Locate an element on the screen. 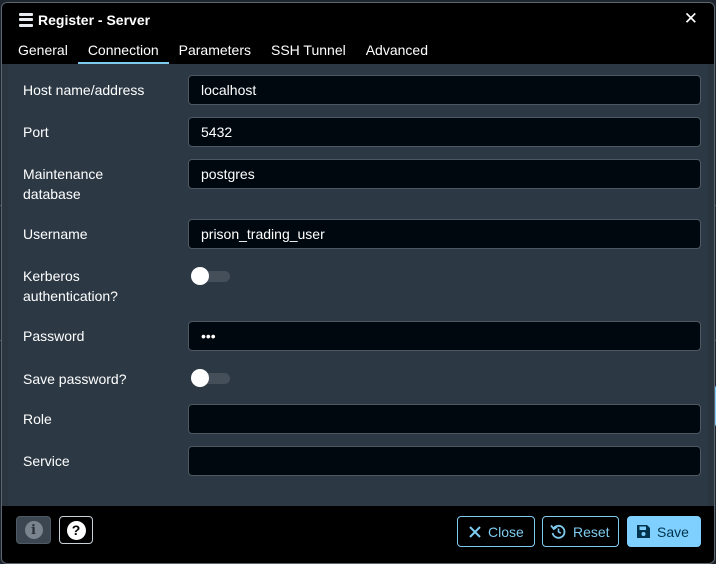  server-icon is located at coordinates (26, 19).